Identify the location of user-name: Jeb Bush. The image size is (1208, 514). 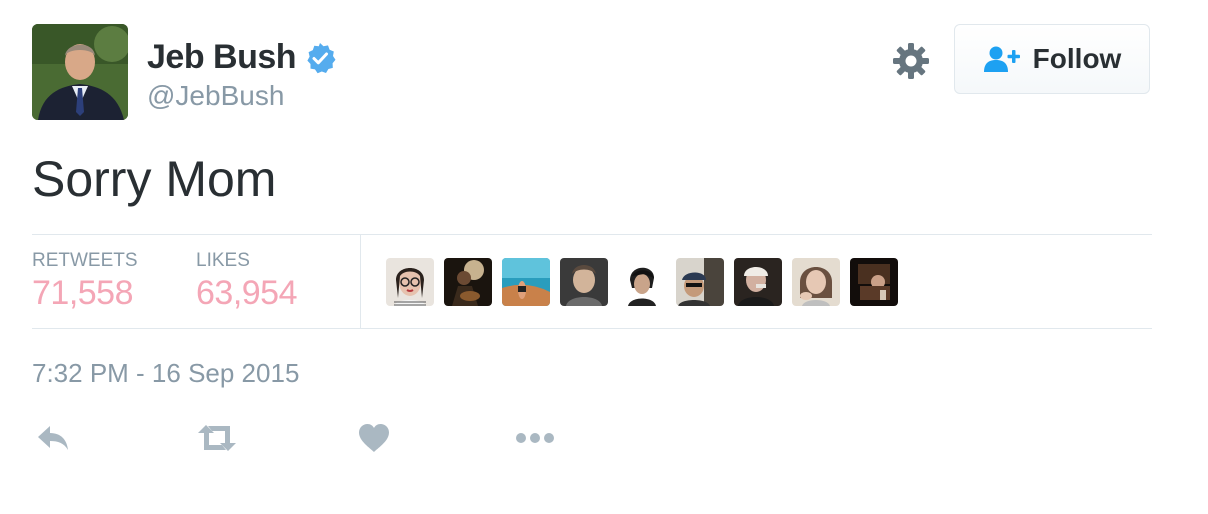
(222, 57).